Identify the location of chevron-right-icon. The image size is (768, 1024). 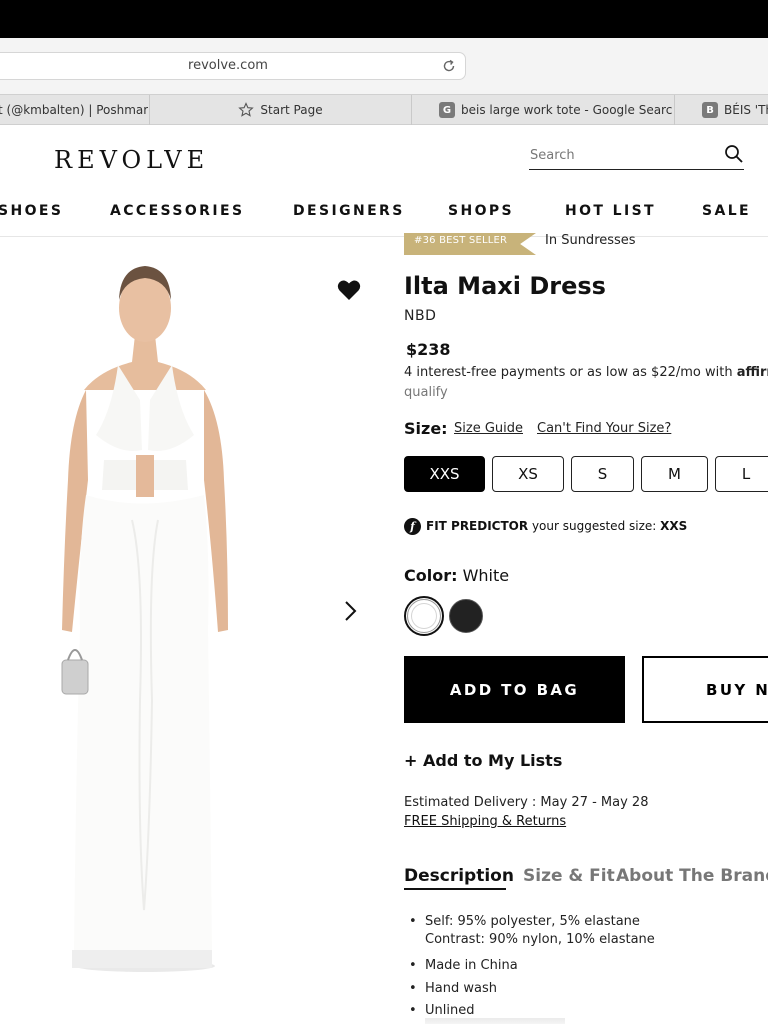
(350, 611).